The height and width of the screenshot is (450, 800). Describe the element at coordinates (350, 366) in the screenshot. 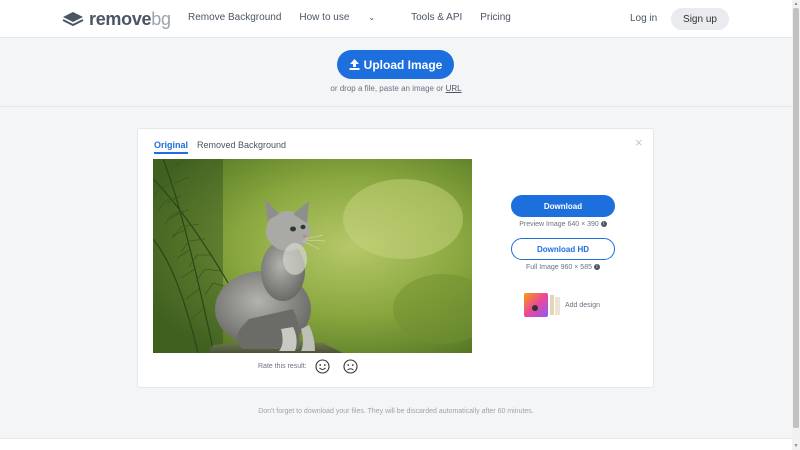

I see `smiley-sad-icon` at that location.